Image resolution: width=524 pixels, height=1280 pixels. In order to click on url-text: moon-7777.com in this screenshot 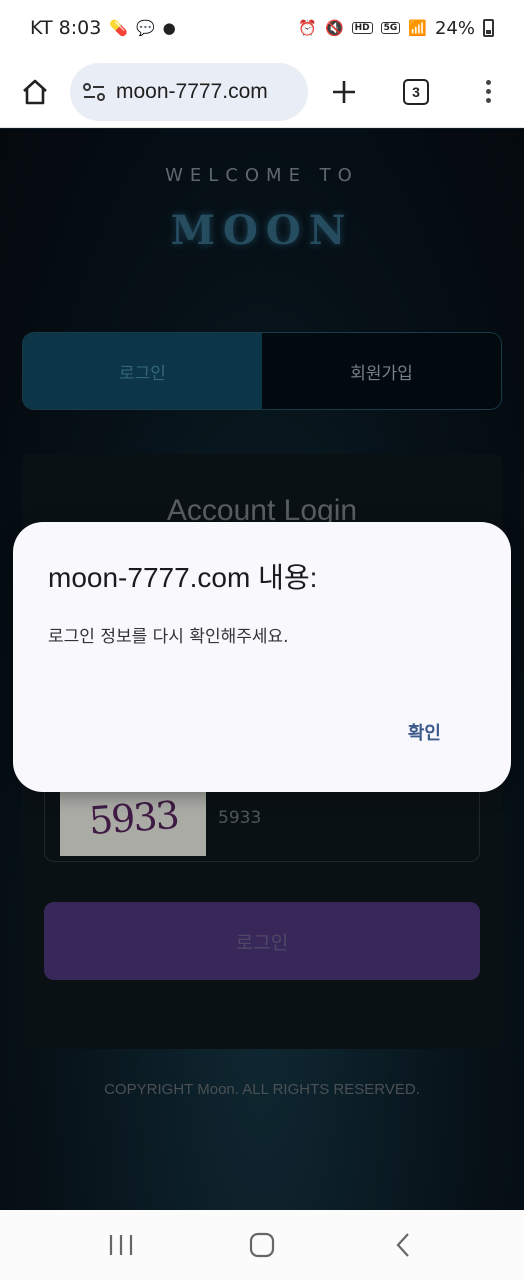, I will do `click(192, 91)`.